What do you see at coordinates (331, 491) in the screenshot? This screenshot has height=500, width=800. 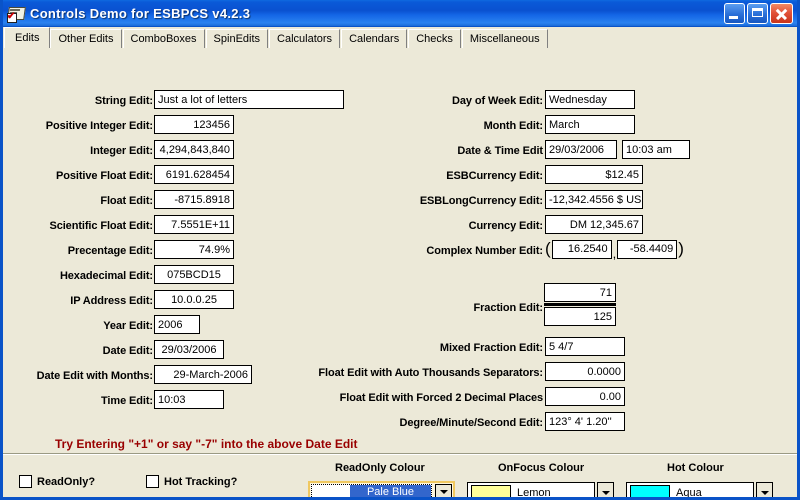 I see `readonly-colour-swatch` at bounding box center [331, 491].